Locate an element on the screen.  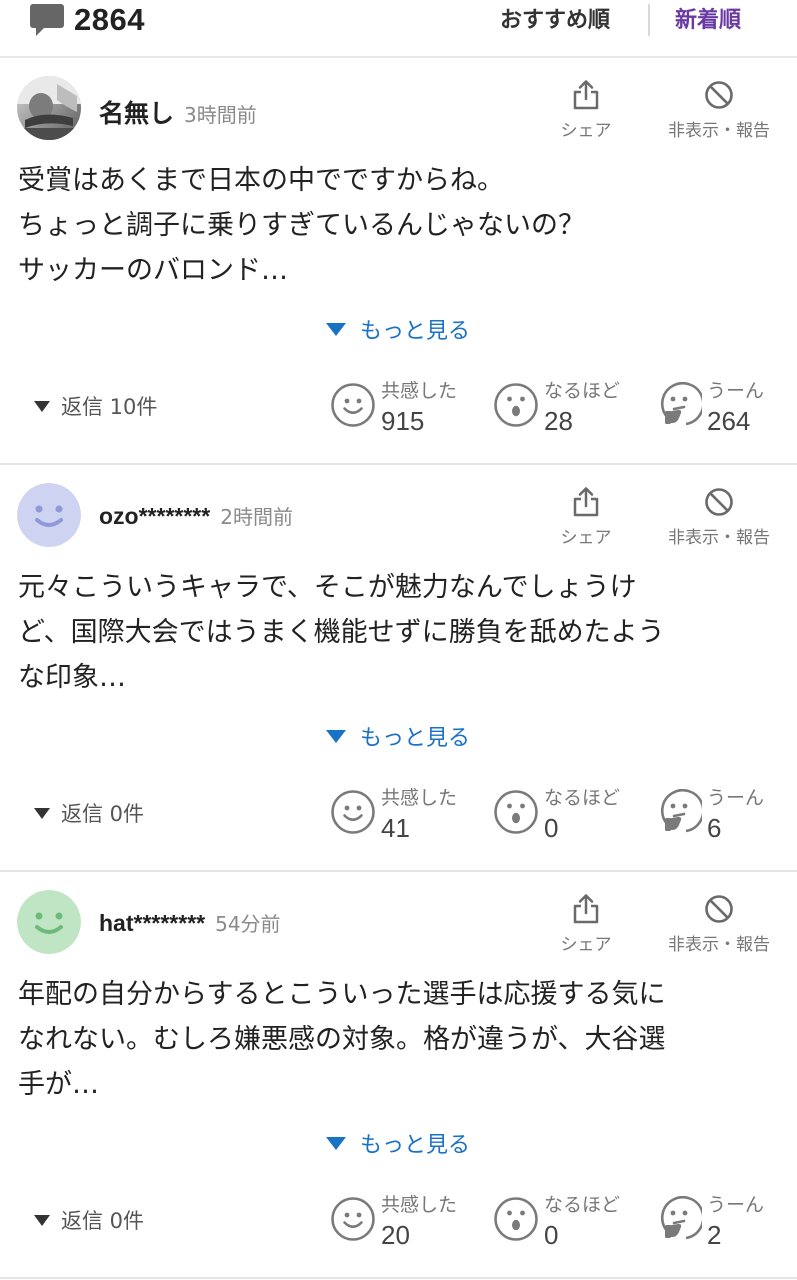
comment-count: 2864 is located at coordinates (109, 19).